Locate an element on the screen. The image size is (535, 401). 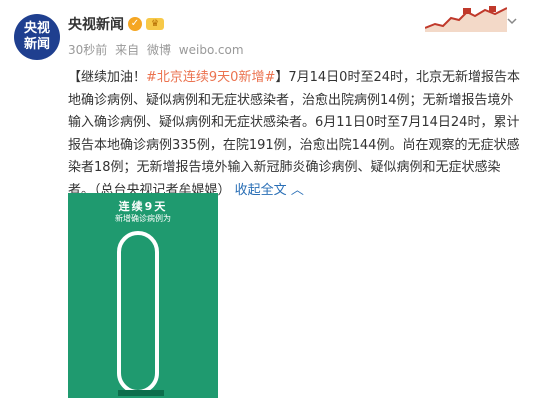
account-header: 央视新闻 ✓ ♛ is located at coordinates (116, 24).